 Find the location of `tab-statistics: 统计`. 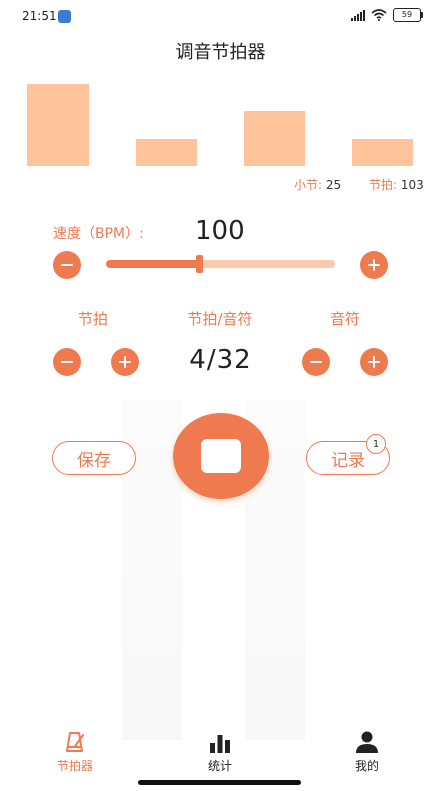

tab-statistics: 统计 is located at coordinates (220, 752).